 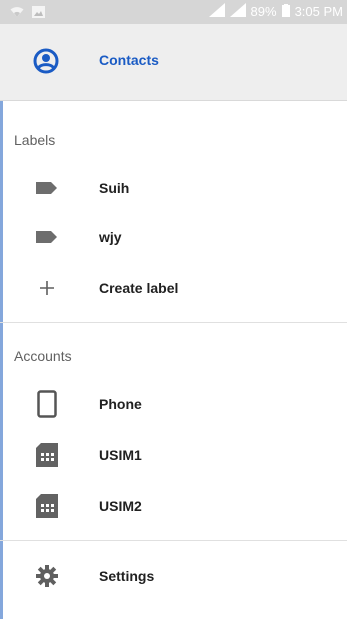 What do you see at coordinates (47, 576) in the screenshot?
I see `gear-icon` at bounding box center [47, 576].